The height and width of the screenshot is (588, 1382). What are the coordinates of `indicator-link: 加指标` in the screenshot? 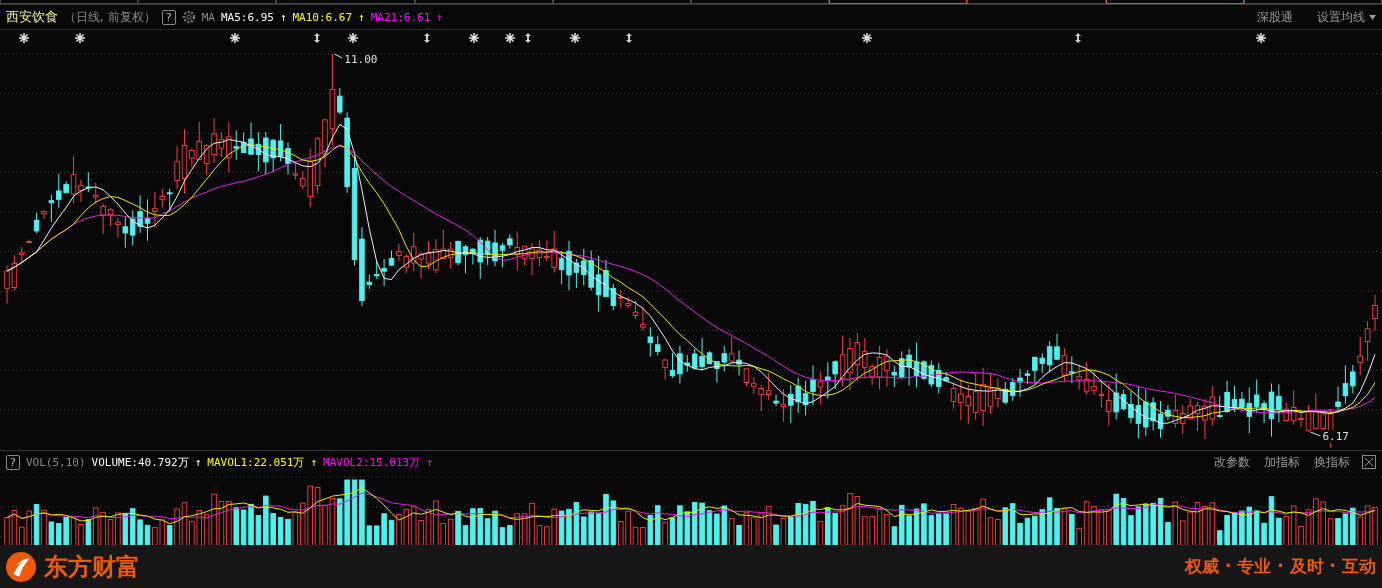 It's located at (1282, 462).